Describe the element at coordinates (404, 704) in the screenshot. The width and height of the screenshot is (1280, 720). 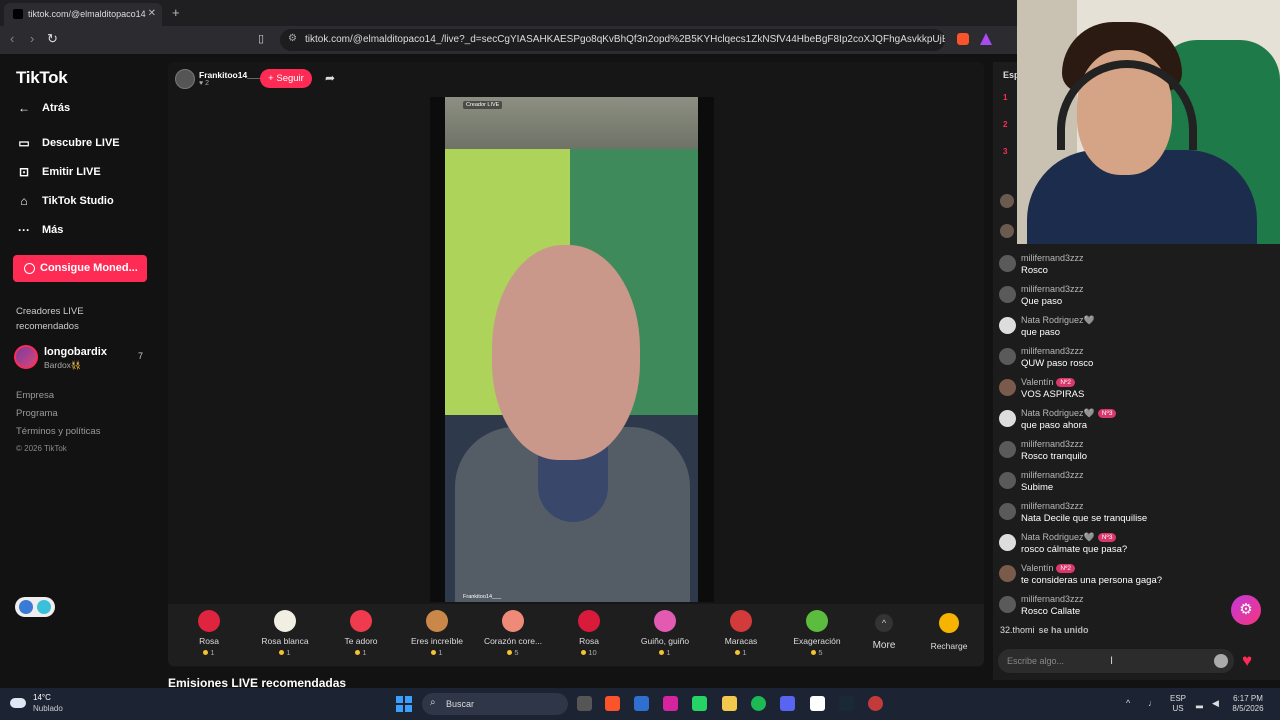
I see `windows-start-icon` at that location.